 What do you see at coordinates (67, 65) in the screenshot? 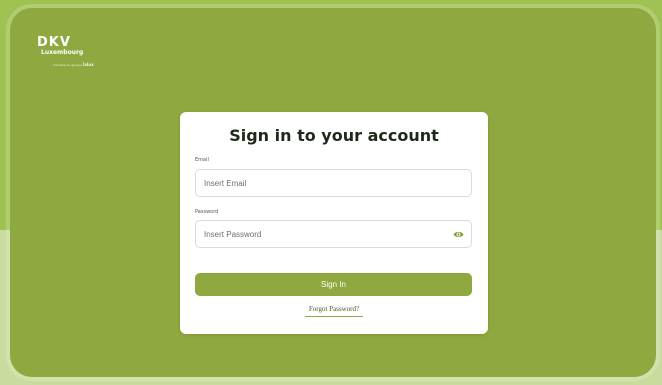
I see `logo-tagline-prefix: membre du groupe` at bounding box center [67, 65].